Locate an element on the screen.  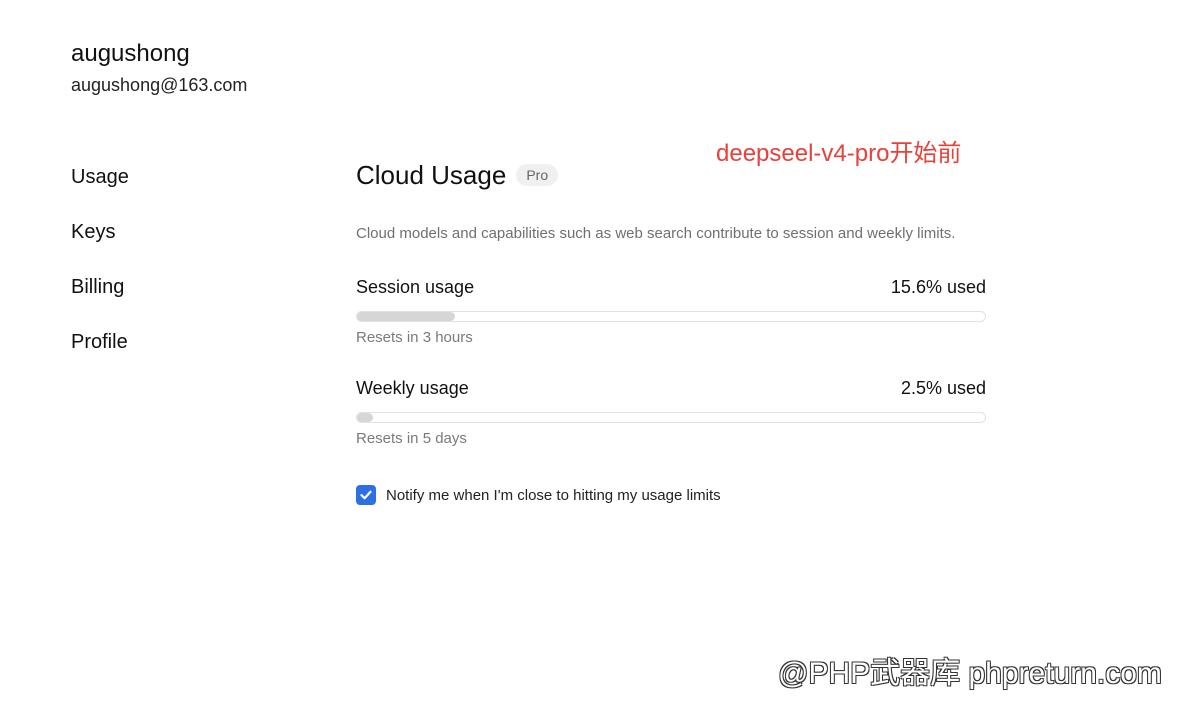
notify-checkbox is located at coordinates (366, 495).